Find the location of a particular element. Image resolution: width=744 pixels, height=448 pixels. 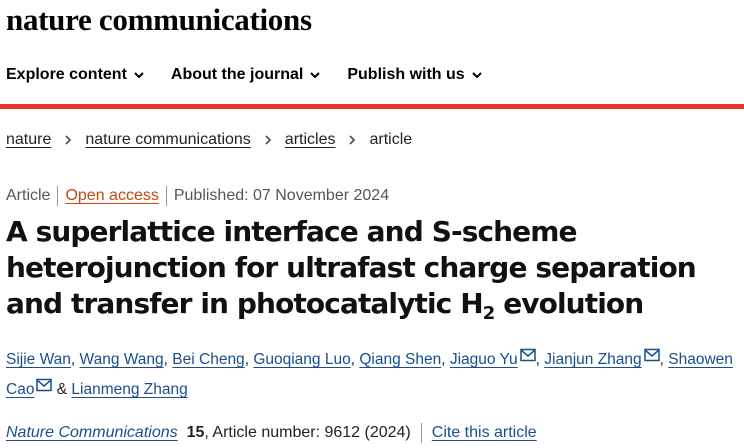

author-link: Sijie Wan is located at coordinates (38, 359).